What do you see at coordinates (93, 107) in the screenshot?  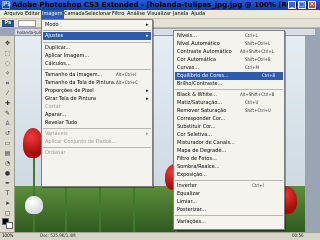 I see `menu-item-cortar: Cortar` at bounding box center [93, 107].